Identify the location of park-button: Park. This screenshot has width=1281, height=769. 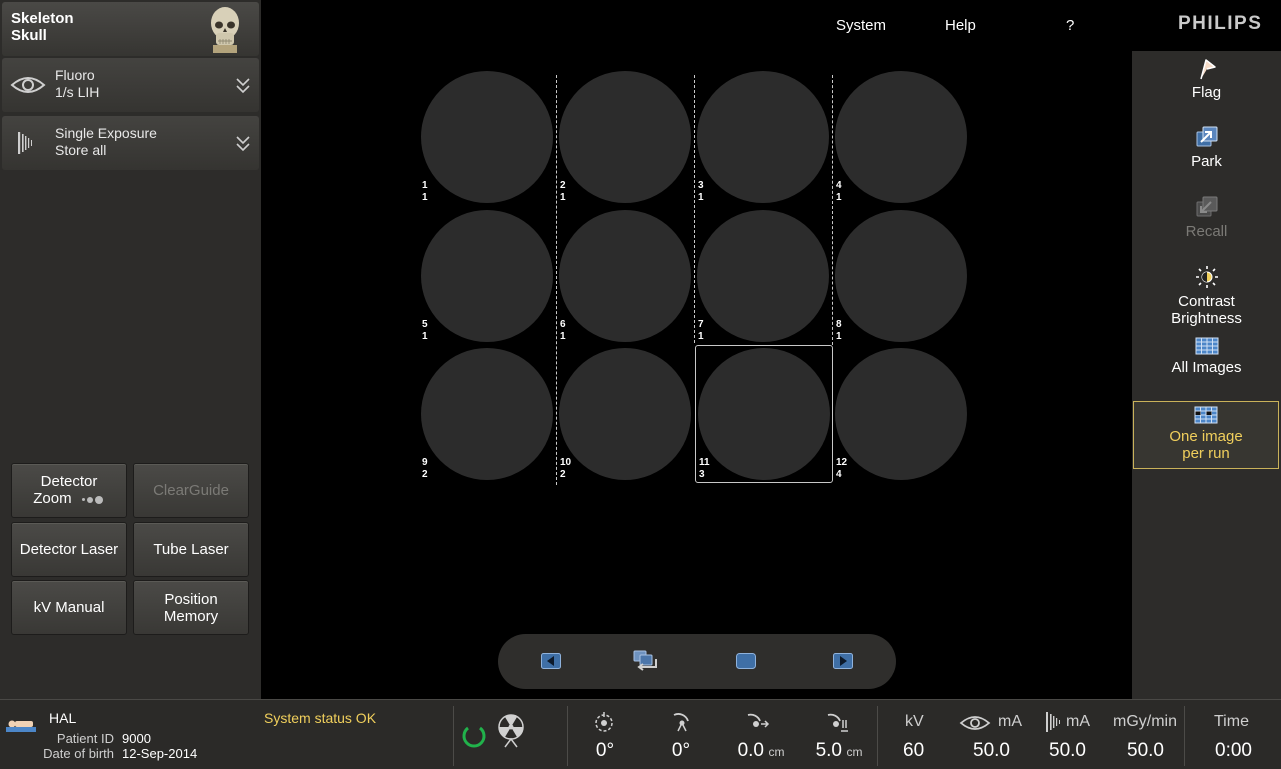
(1206, 147).